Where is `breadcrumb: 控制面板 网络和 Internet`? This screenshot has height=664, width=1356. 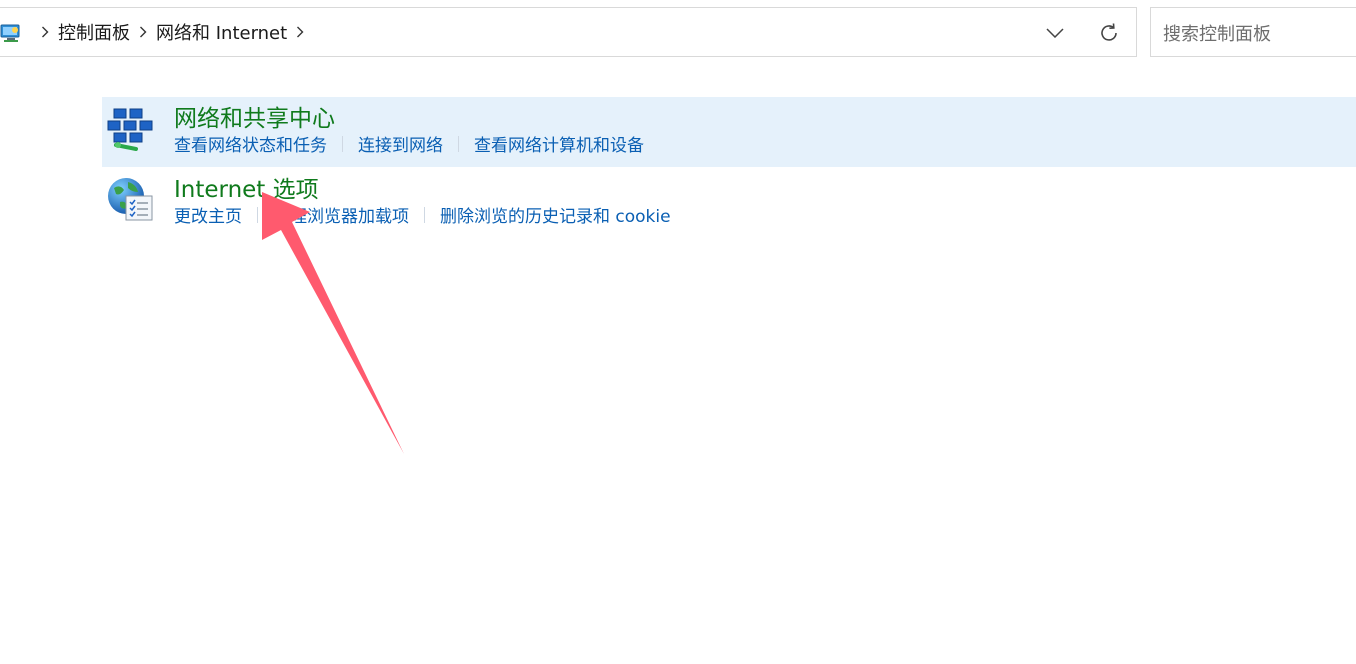 breadcrumb: 控制面板 网络和 Internet is located at coordinates (172, 32).